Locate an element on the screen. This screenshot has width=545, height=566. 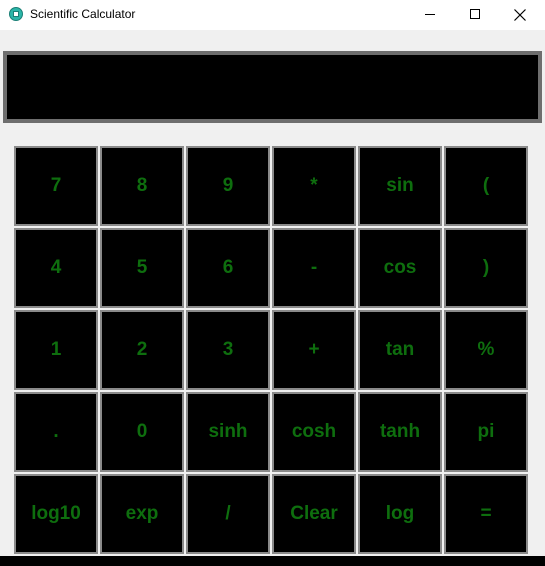
close-icon is located at coordinates (520, 15).